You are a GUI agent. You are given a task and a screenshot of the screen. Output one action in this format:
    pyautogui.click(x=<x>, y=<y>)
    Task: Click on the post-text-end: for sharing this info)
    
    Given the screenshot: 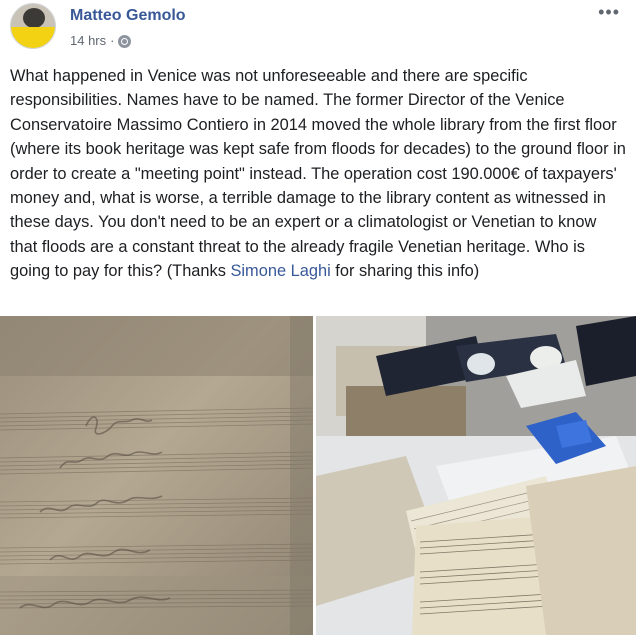 What is the action you would take?
    pyautogui.click(x=405, y=271)
    